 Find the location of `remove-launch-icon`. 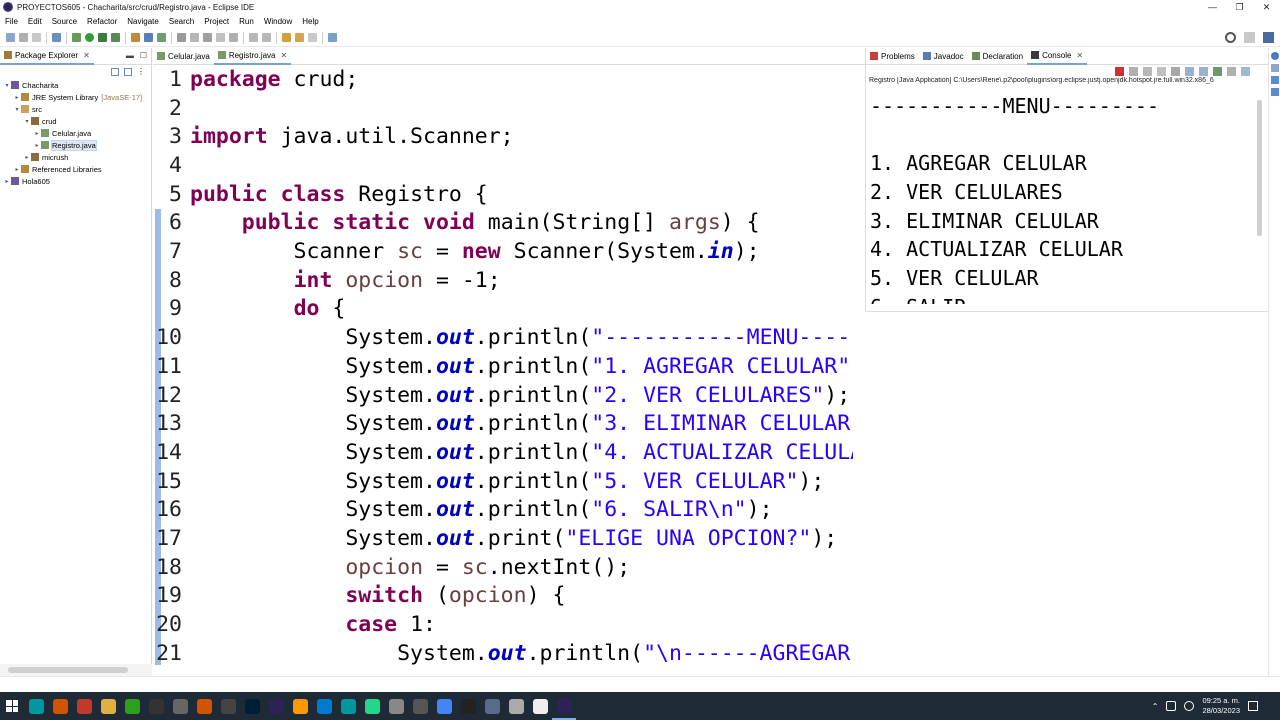

remove-launch-icon is located at coordinates (1133, 71).